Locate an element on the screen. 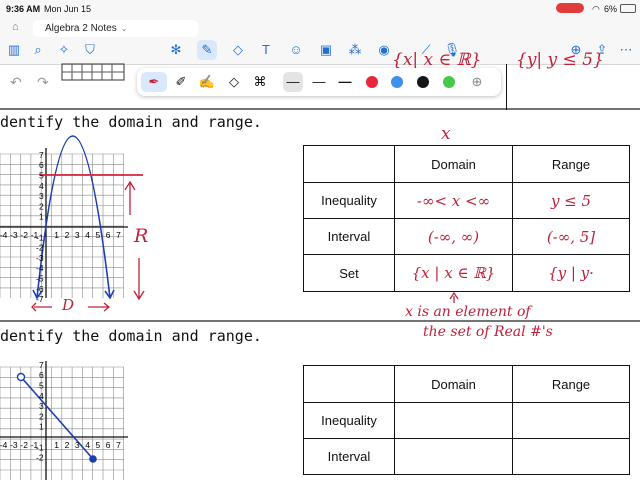  table1-header-range: Range is located at coordinates (571, 164).